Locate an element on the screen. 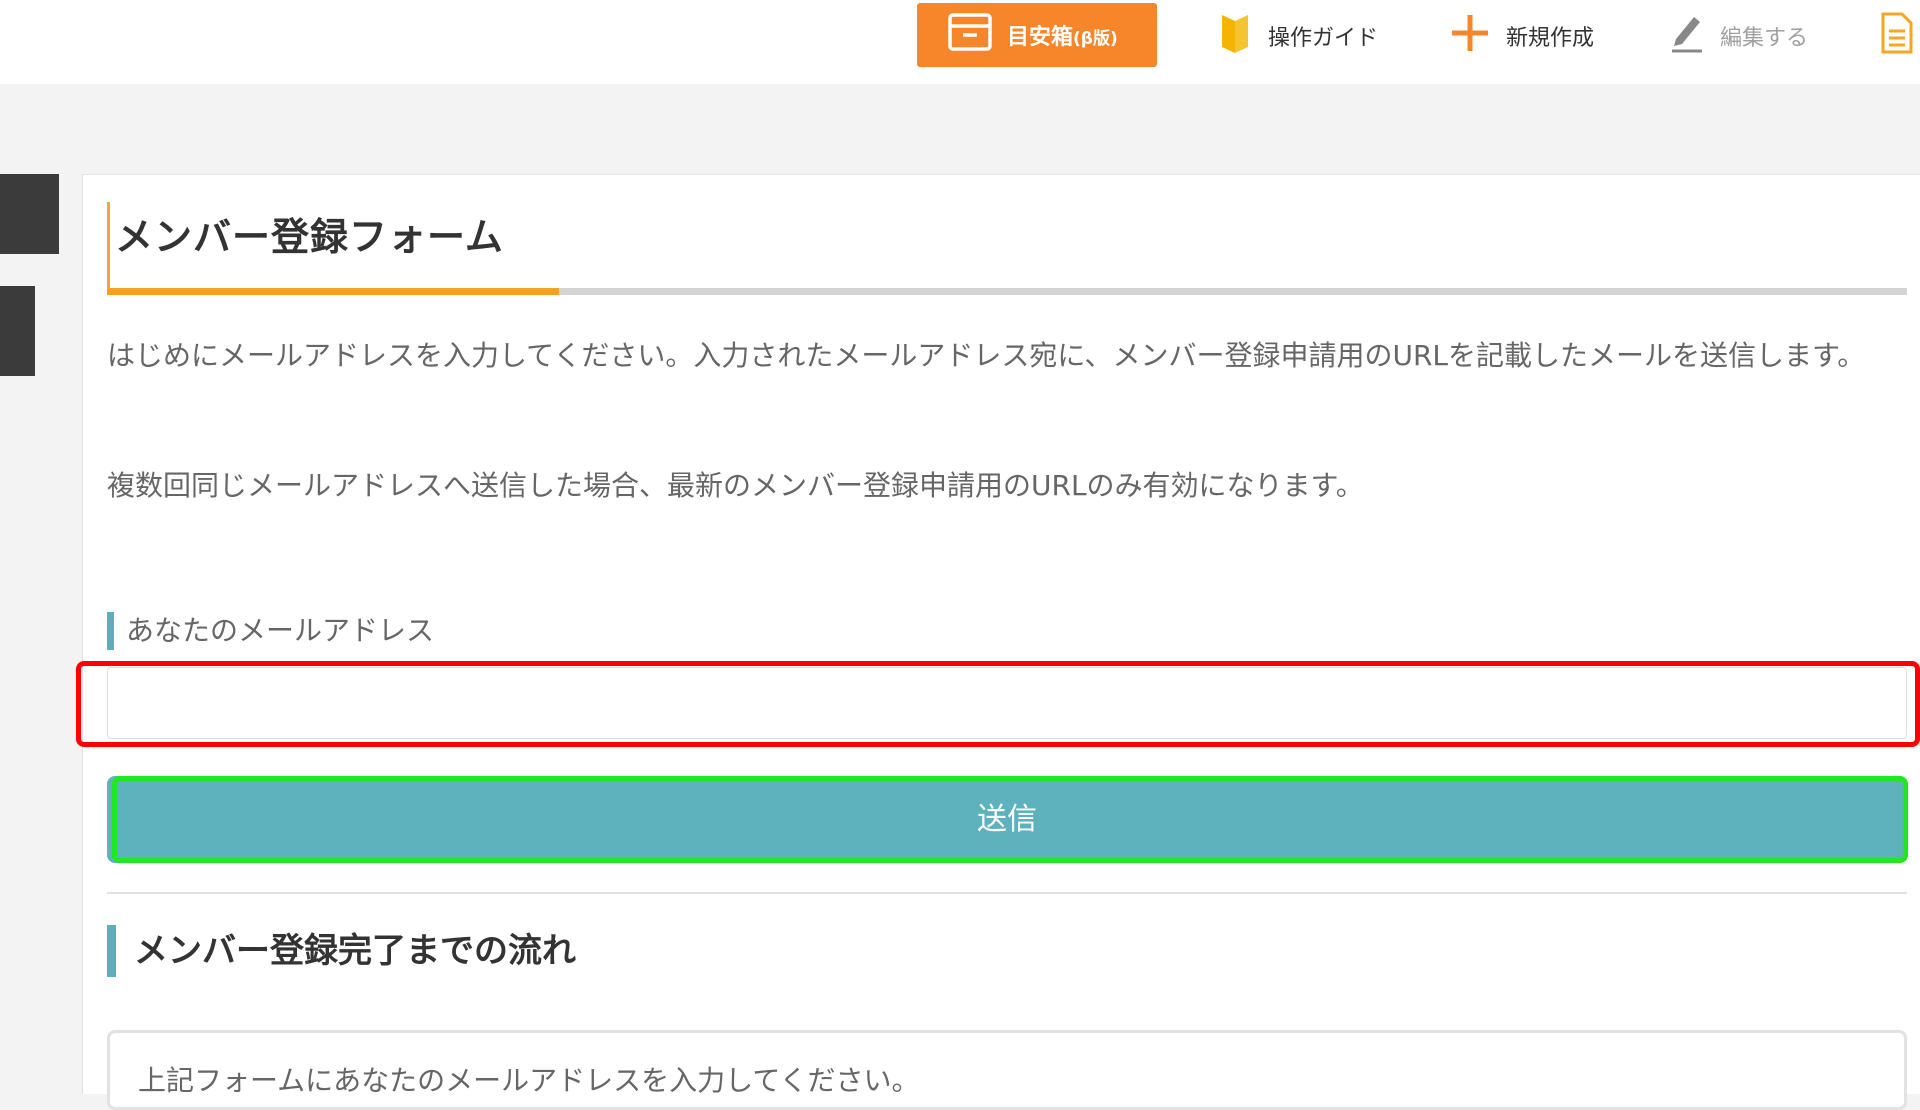 The width and height of the screenshot is (1920, 1110). beginner-mark-icon is located at coordinates (1235, 36).